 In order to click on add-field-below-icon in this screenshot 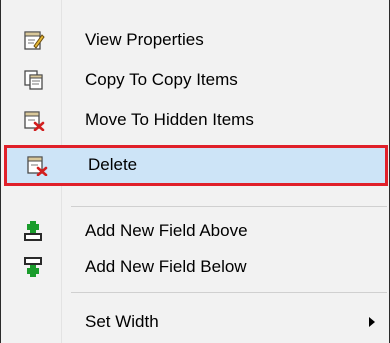, I will do `click(34, 267)`.